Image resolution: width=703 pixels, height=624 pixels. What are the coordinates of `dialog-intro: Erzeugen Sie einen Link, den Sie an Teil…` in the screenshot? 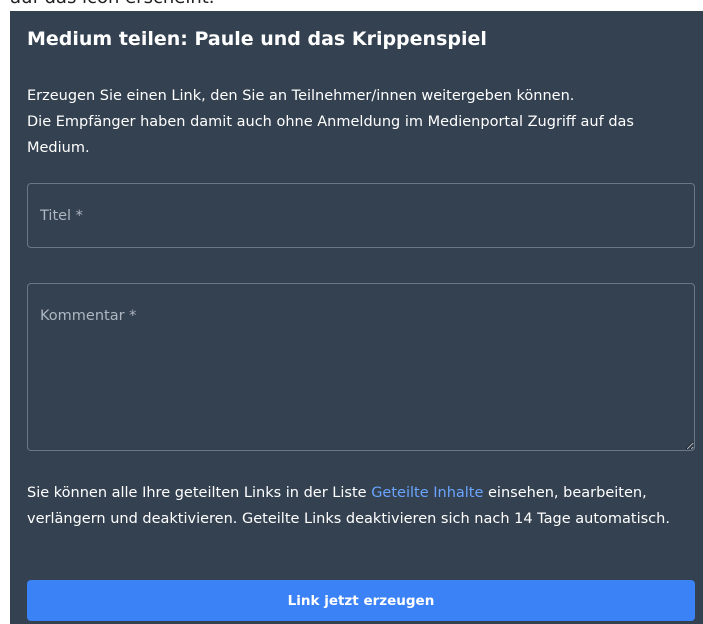 It's located at (357, 122).